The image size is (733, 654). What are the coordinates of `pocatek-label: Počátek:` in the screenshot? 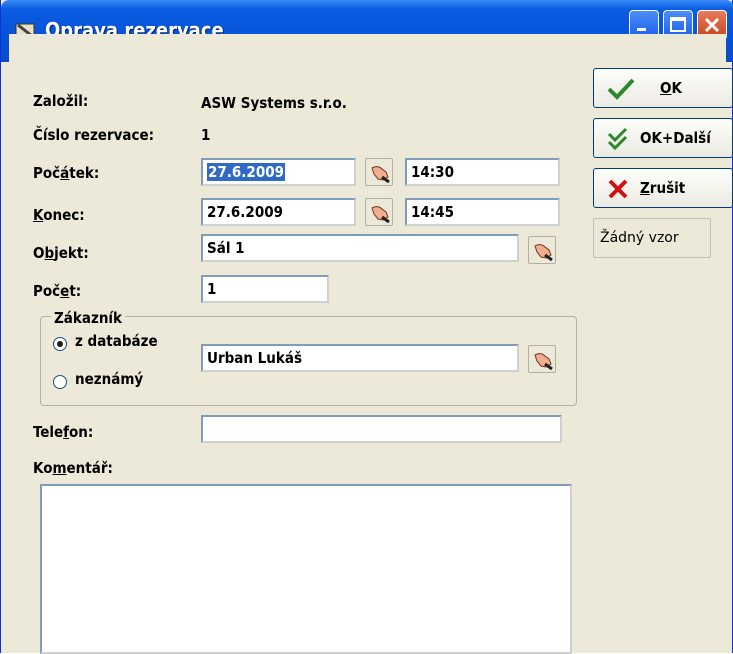 It's located at (66, 173).